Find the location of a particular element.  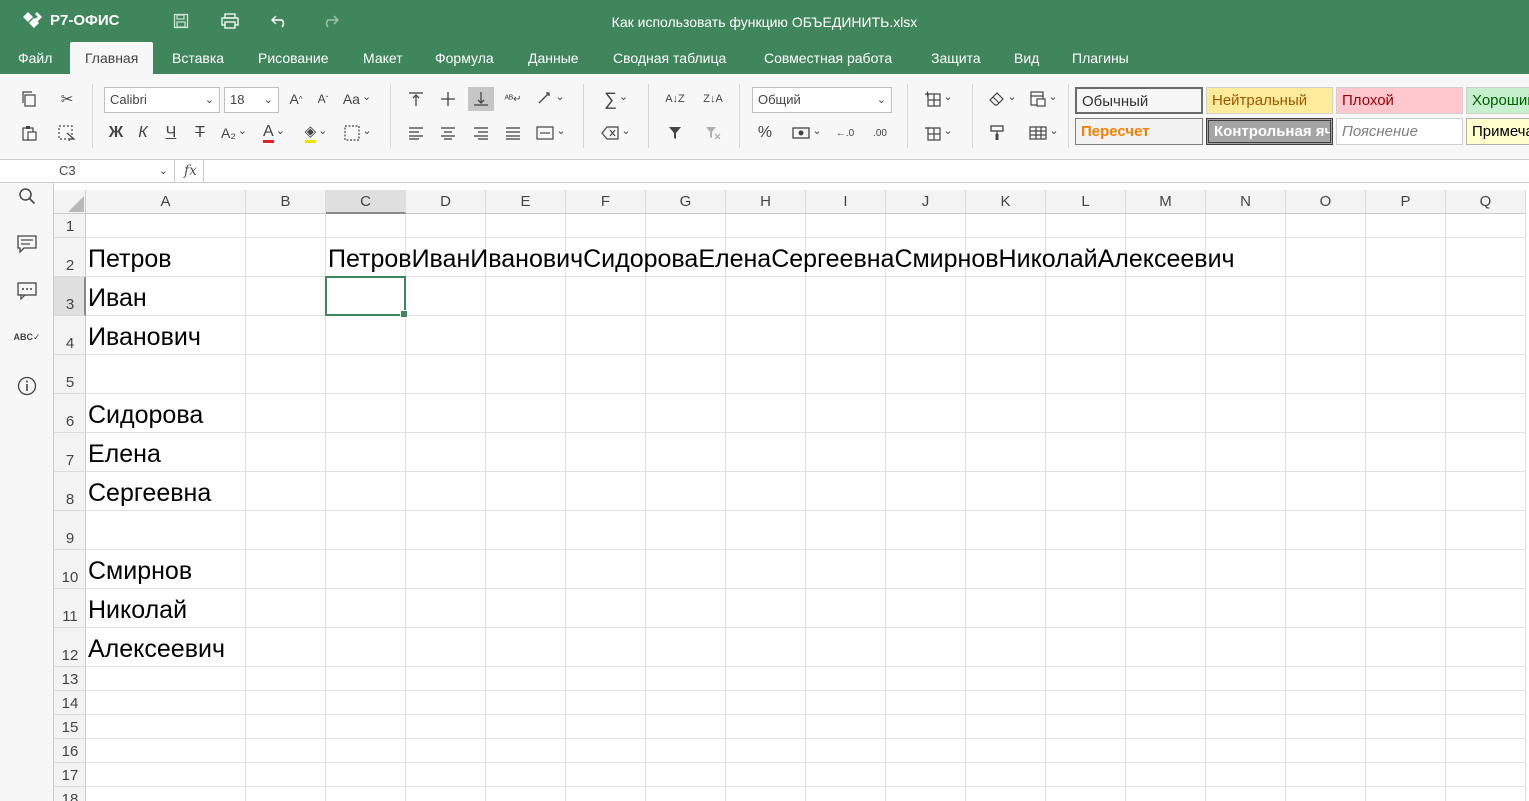

cell-a10: Смирнов is located at coordinates (140, 571).